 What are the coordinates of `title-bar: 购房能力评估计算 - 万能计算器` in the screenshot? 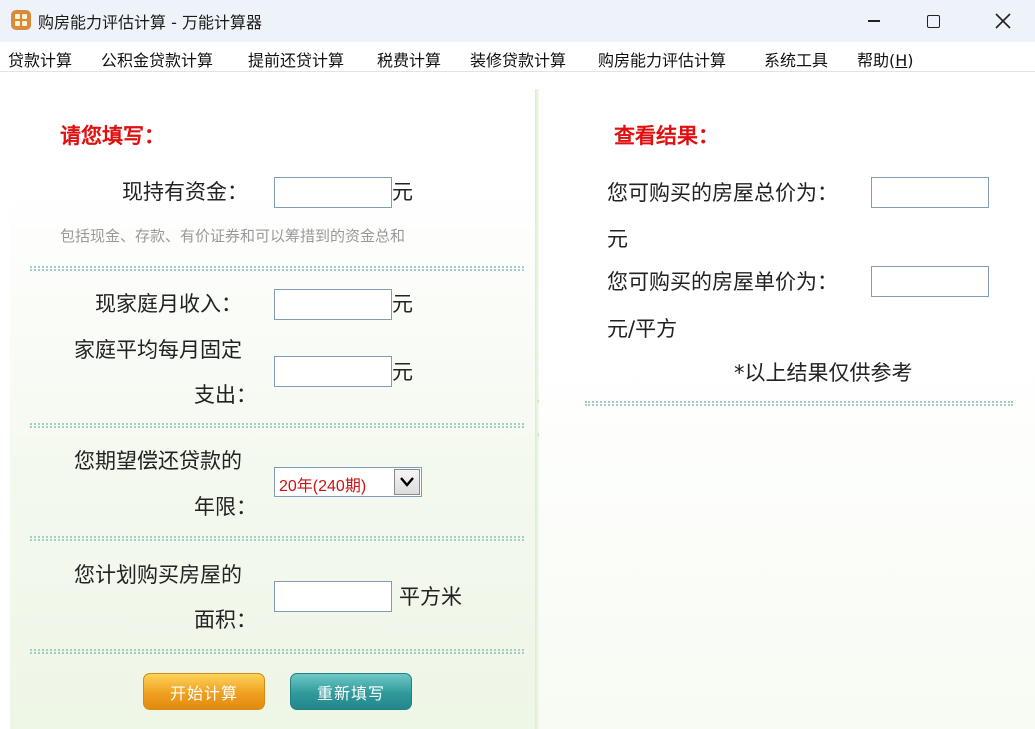 It's located at (517, 21).